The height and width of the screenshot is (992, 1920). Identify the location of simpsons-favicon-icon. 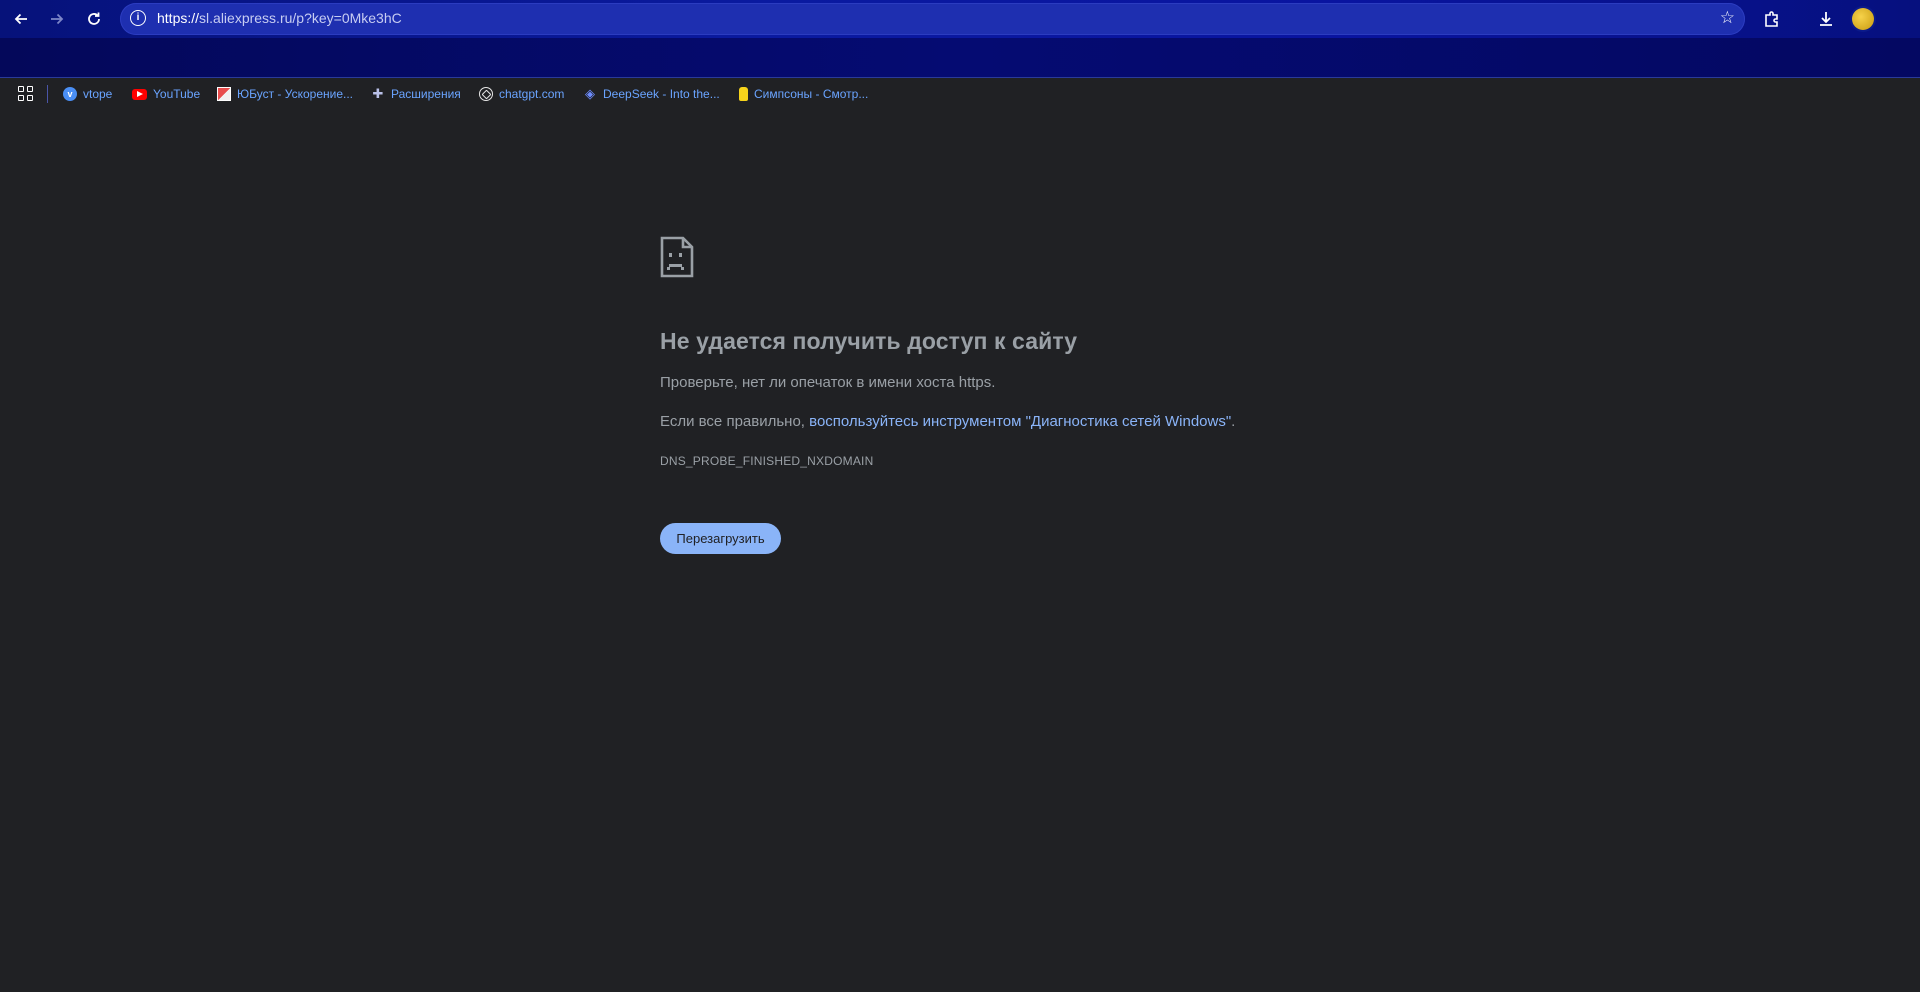
(743, 94).